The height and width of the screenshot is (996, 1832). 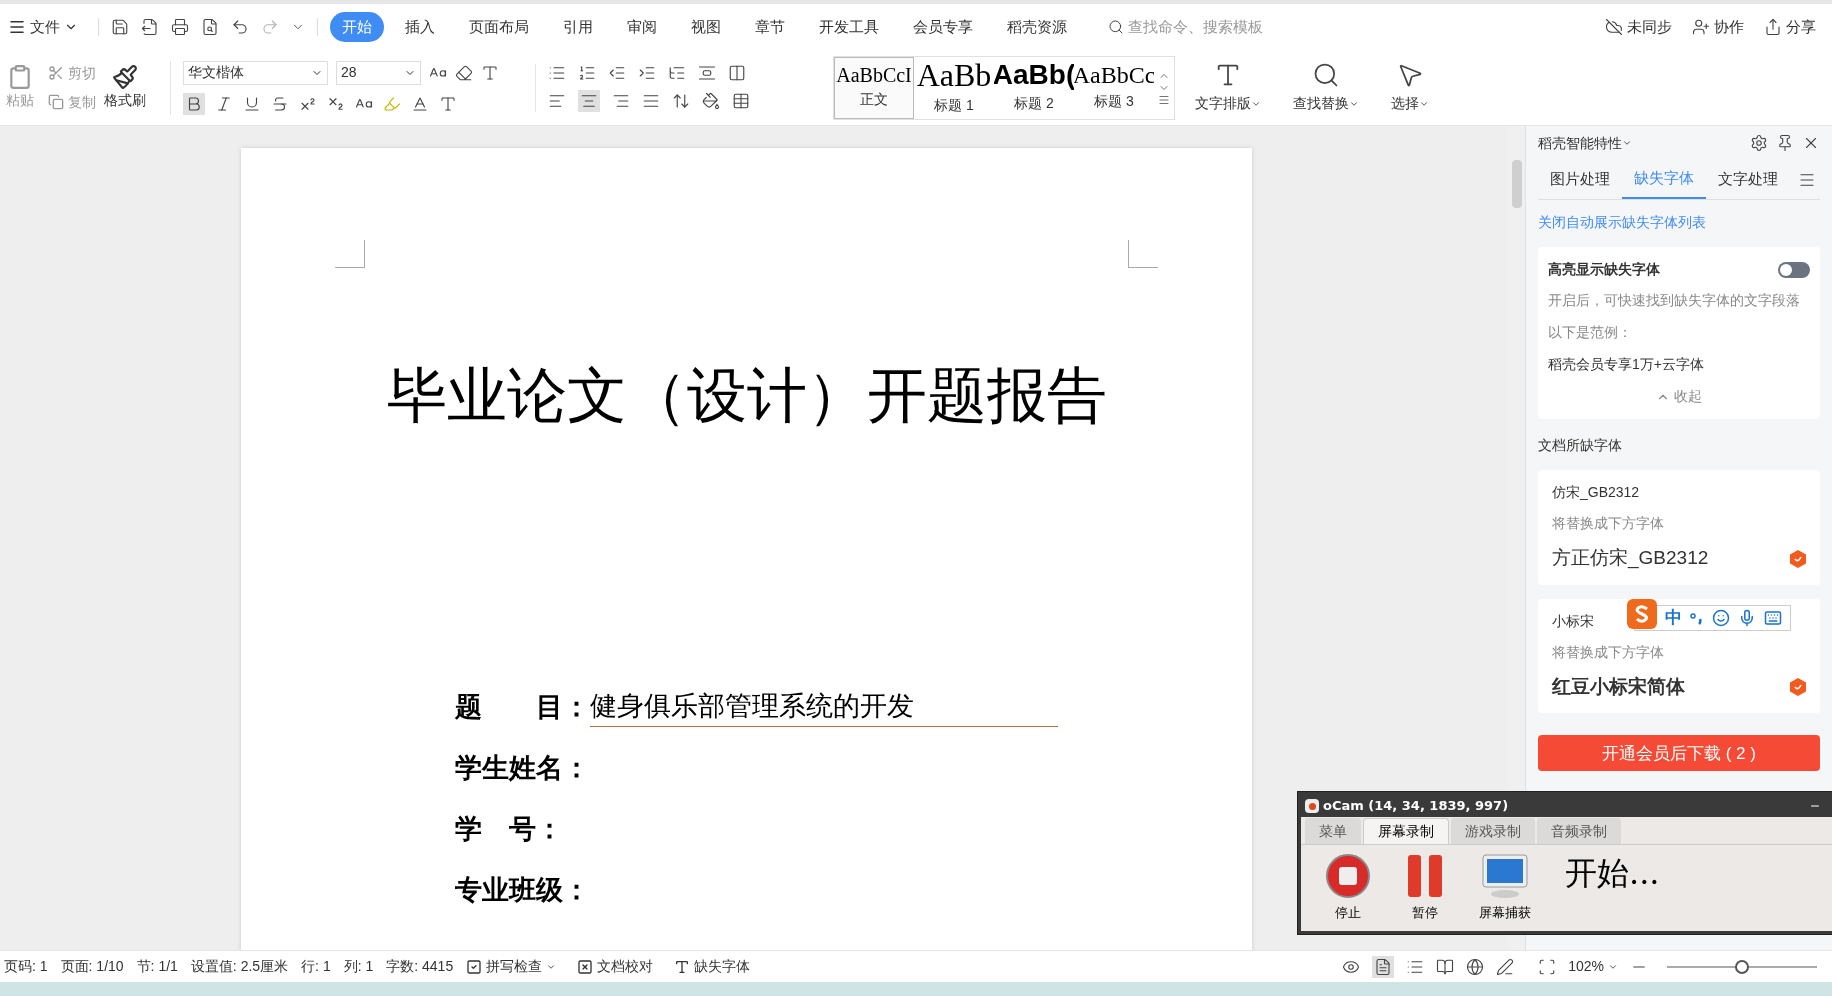 What do you see at coordinates (1742, 966) in the screenshot?
I see `zoom-slider-thumb` at bounding box center [1742, 966].